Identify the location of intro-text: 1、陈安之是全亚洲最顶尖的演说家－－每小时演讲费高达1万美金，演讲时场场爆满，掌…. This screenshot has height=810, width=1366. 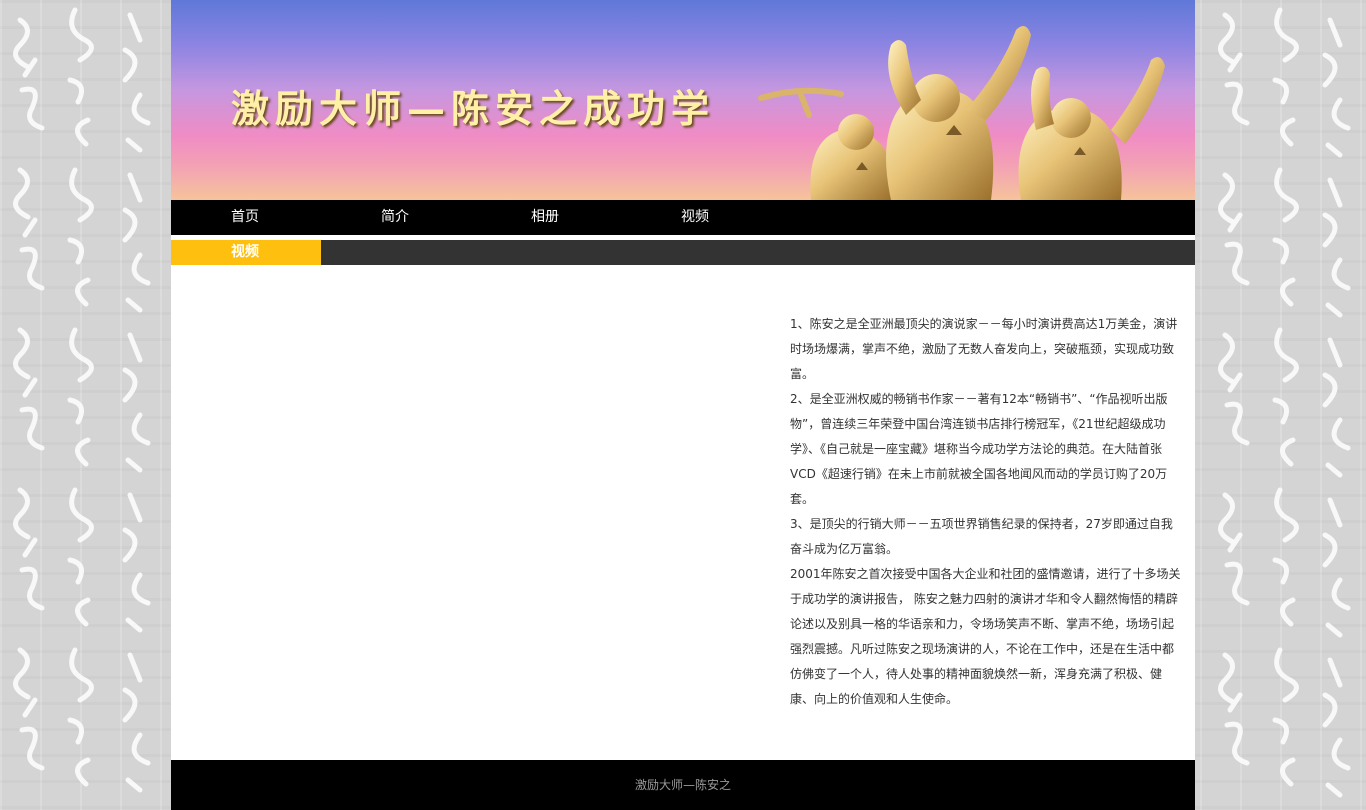
(986, 512).